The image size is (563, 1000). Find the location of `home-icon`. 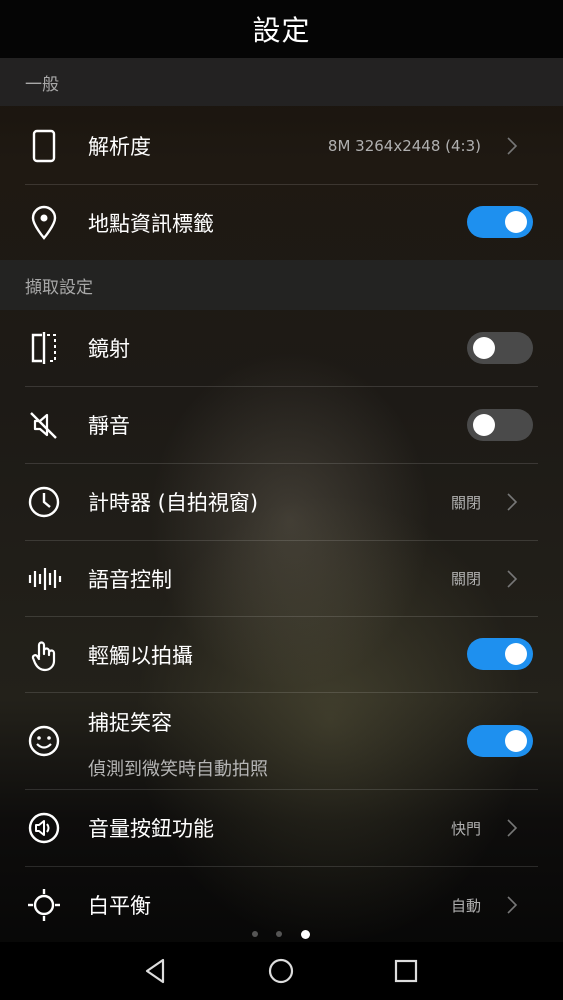

home-icon is located at coordinates (281, 971).